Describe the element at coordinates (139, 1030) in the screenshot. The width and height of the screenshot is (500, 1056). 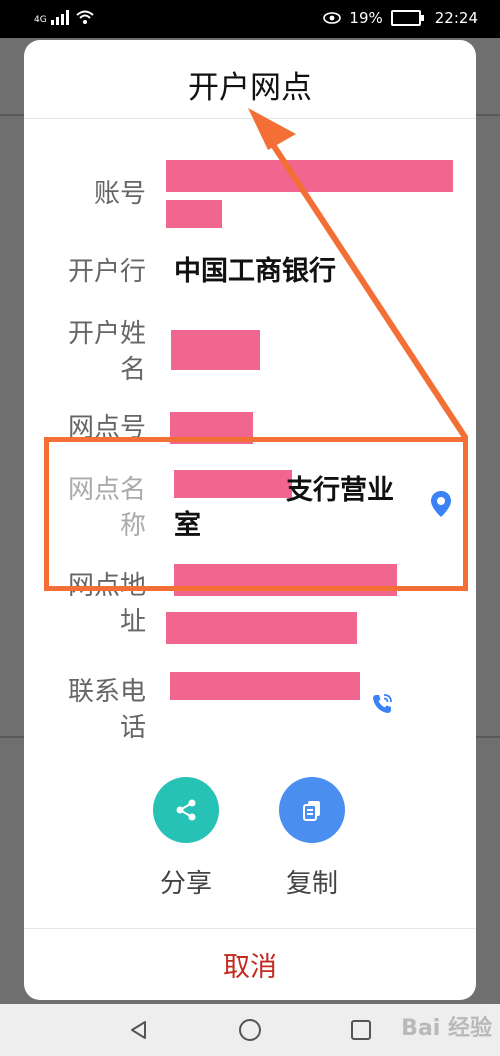
I see `back-icon` at that location.